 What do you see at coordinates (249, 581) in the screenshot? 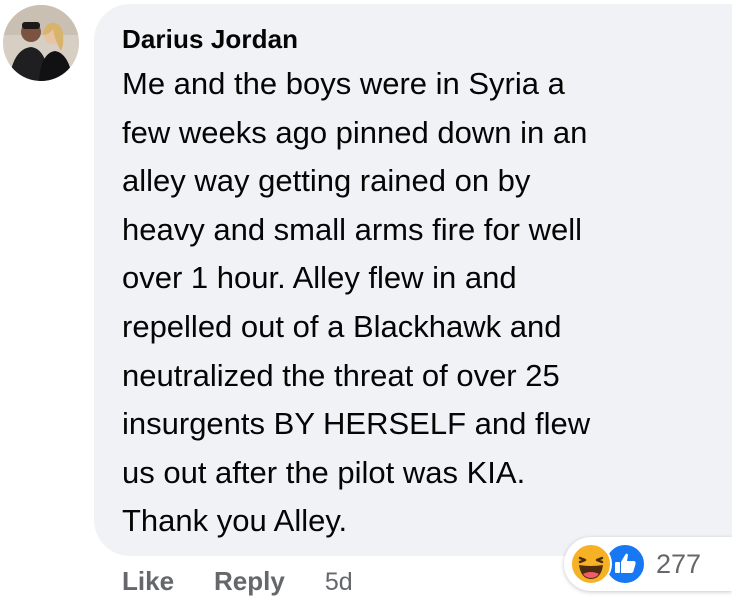
I see `reply-button: Reply` at bounding box center [249, 581].